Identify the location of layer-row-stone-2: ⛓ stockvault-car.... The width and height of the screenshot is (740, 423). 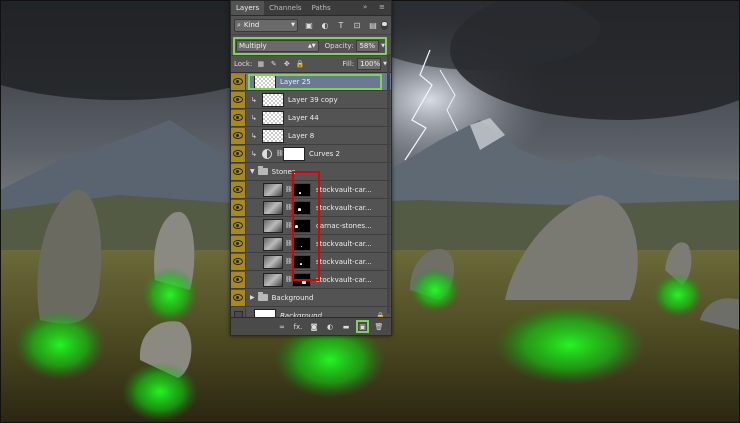
(311, 208).